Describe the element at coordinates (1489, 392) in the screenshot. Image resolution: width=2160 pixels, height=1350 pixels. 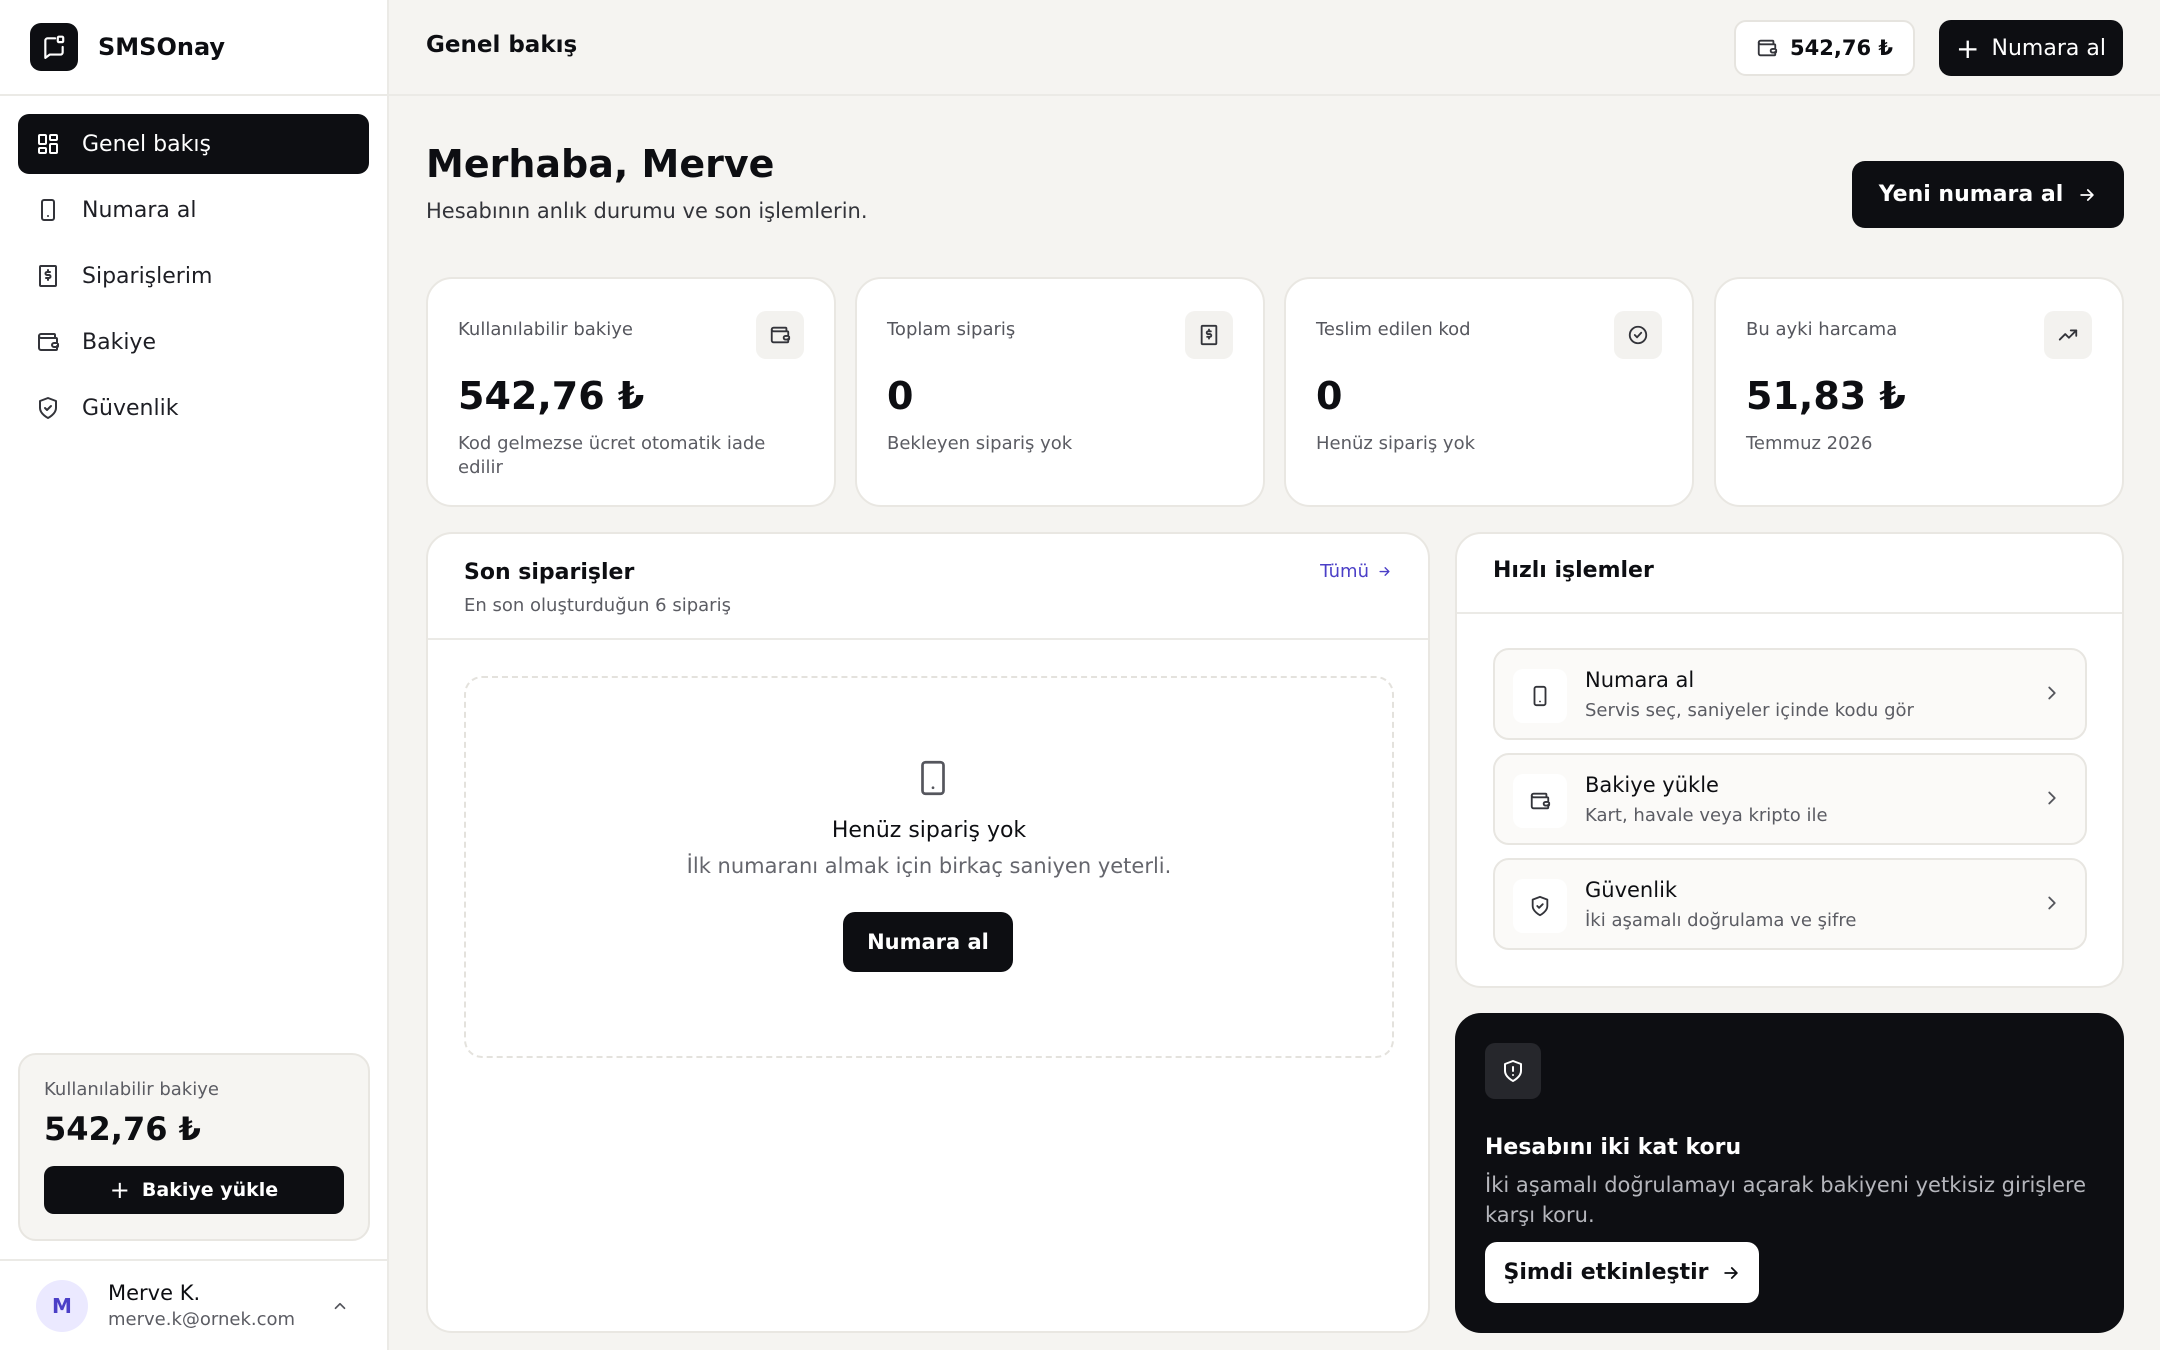
I see `stat-card-delivered-codes: Teslim edilen kod 0 Henüz sipariş yok` at that location.